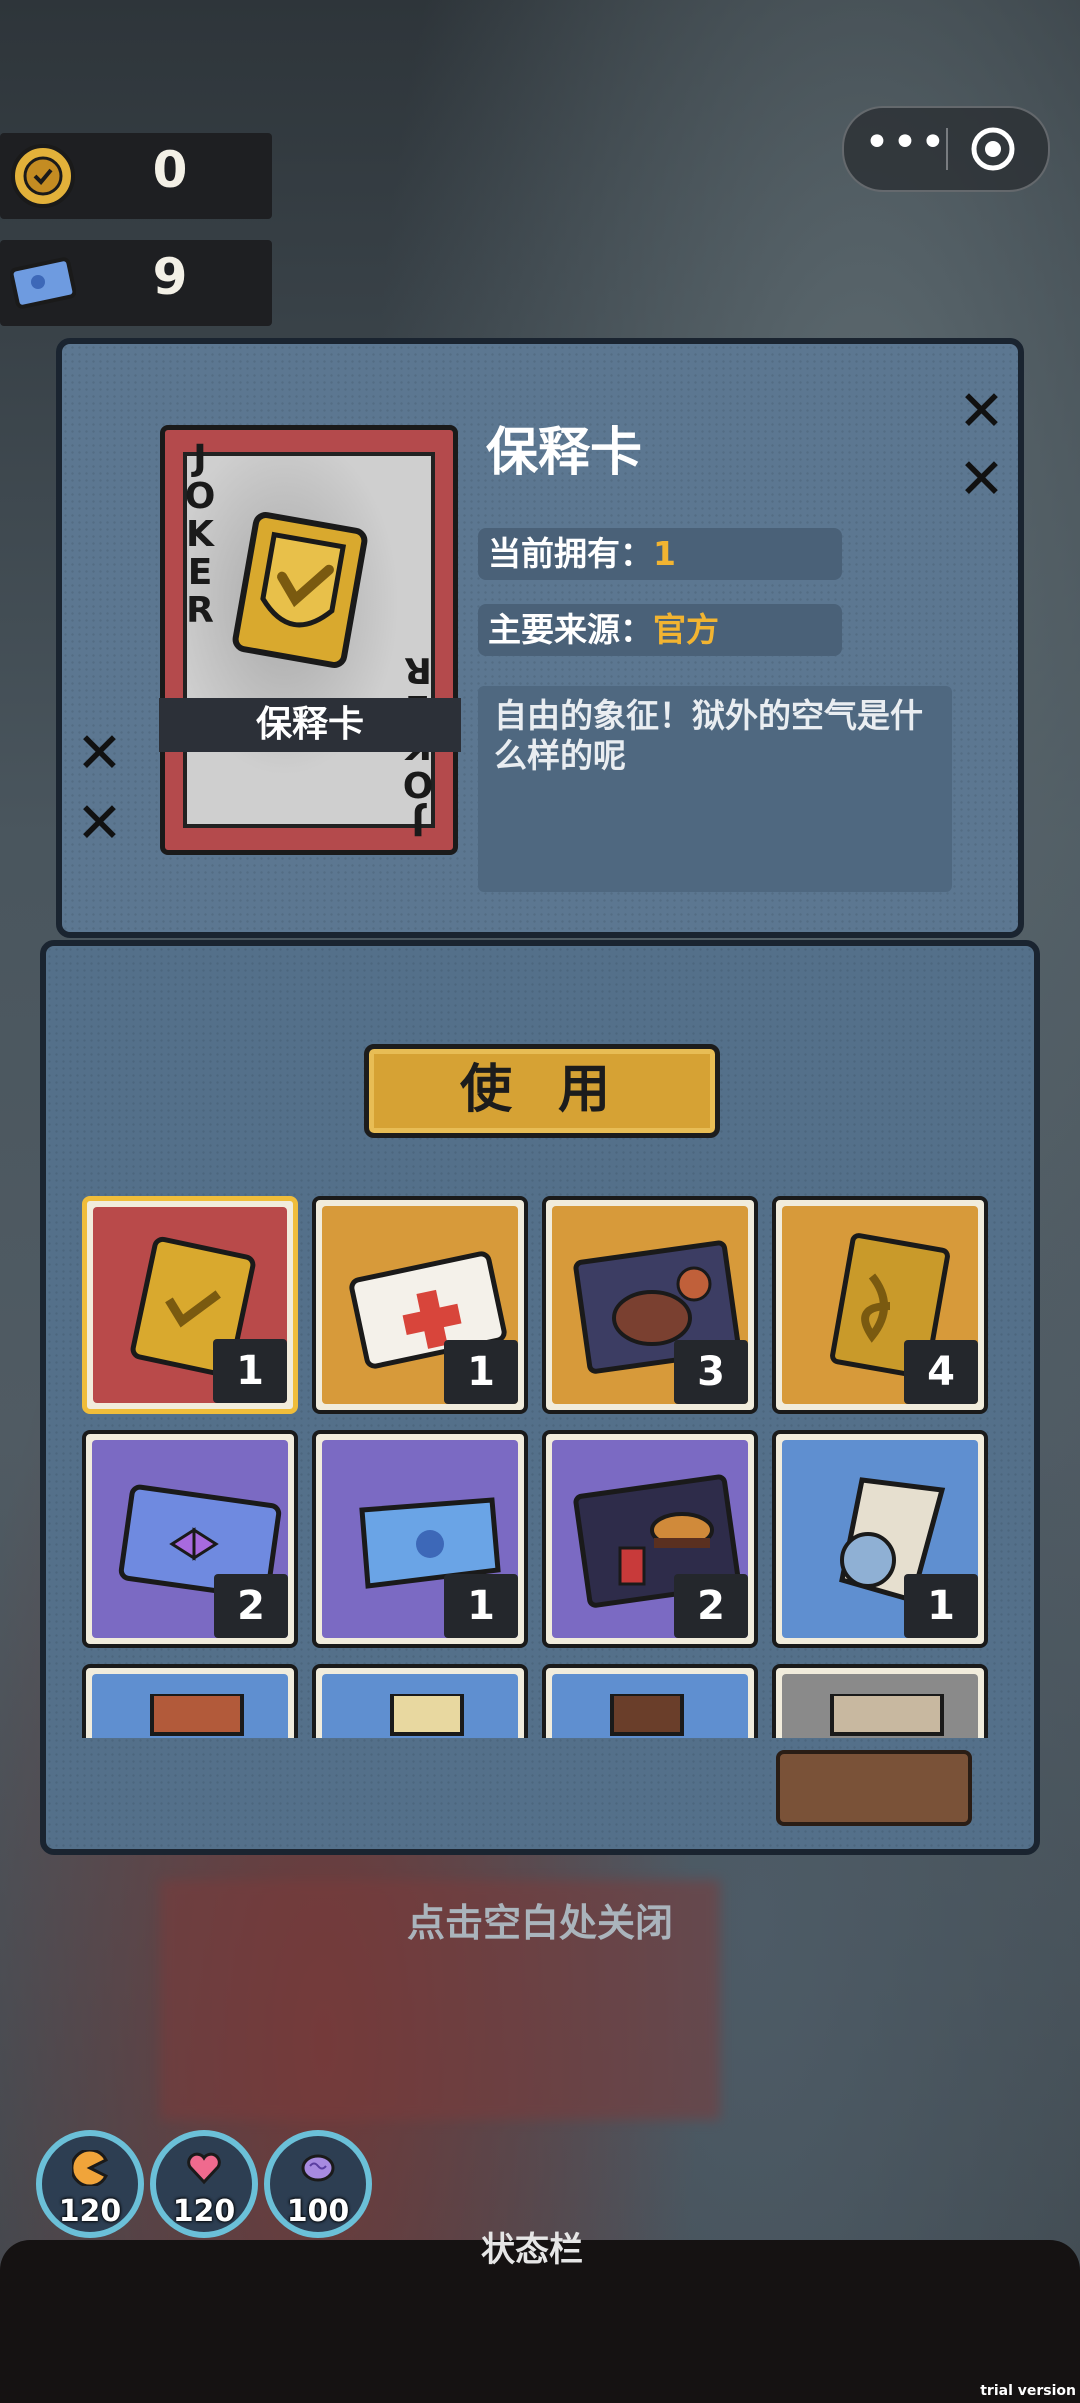 This screenshot has height=2403, width=1080. I want to click on joker-card: JOKER JOKER 保释卡, so click(310, 640).